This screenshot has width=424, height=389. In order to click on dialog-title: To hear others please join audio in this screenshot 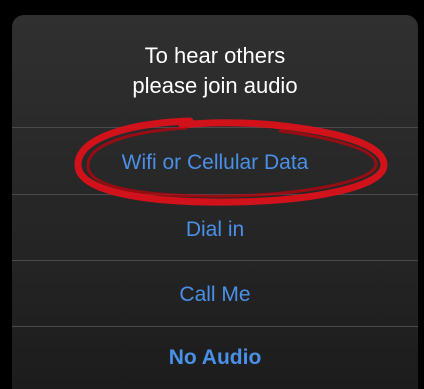, I will do `click(215, 71)`.